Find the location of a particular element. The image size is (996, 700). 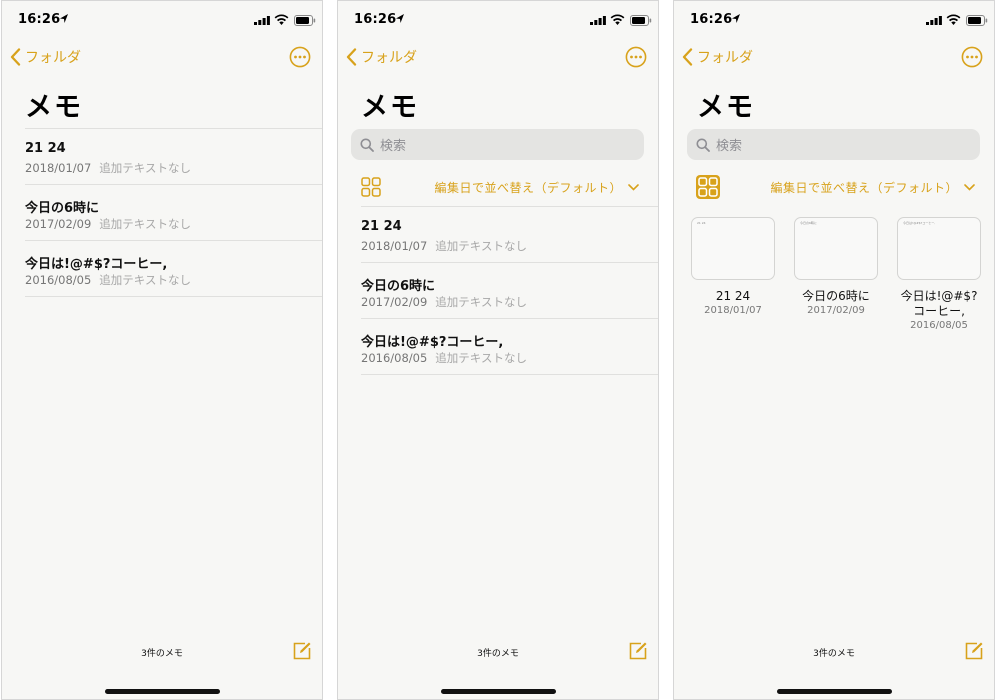

gallery-item: 今日の6時に 今日の6時に 2017/02/09 is located at coordinates (836, 274).